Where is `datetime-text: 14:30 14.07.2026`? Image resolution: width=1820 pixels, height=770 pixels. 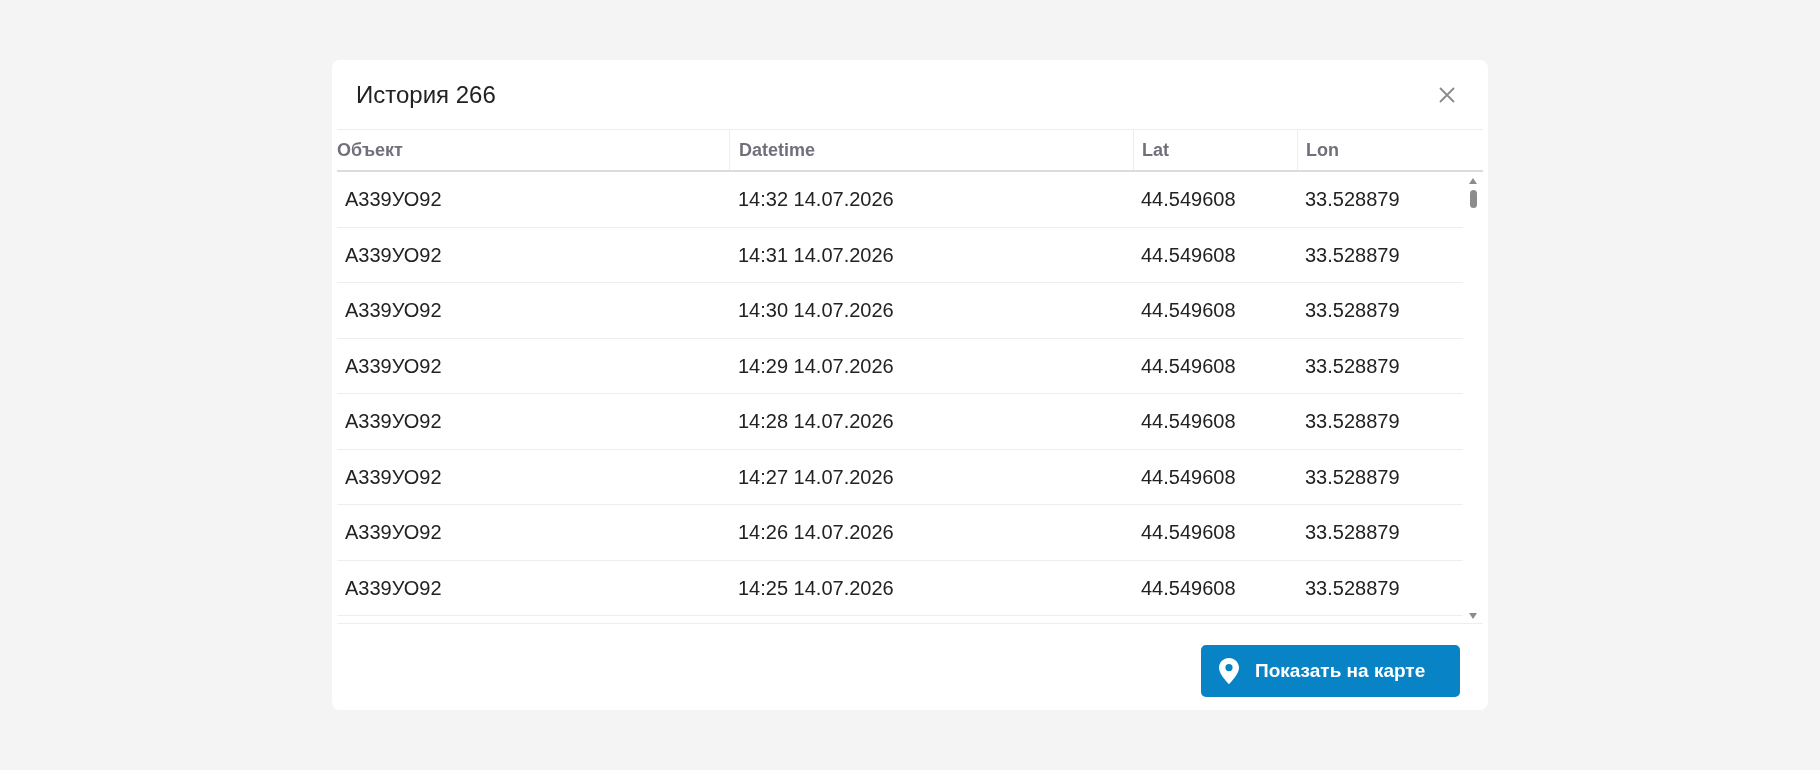 datetime-text: 14:30 14.07.2026 is located at coordinates (816, 310).